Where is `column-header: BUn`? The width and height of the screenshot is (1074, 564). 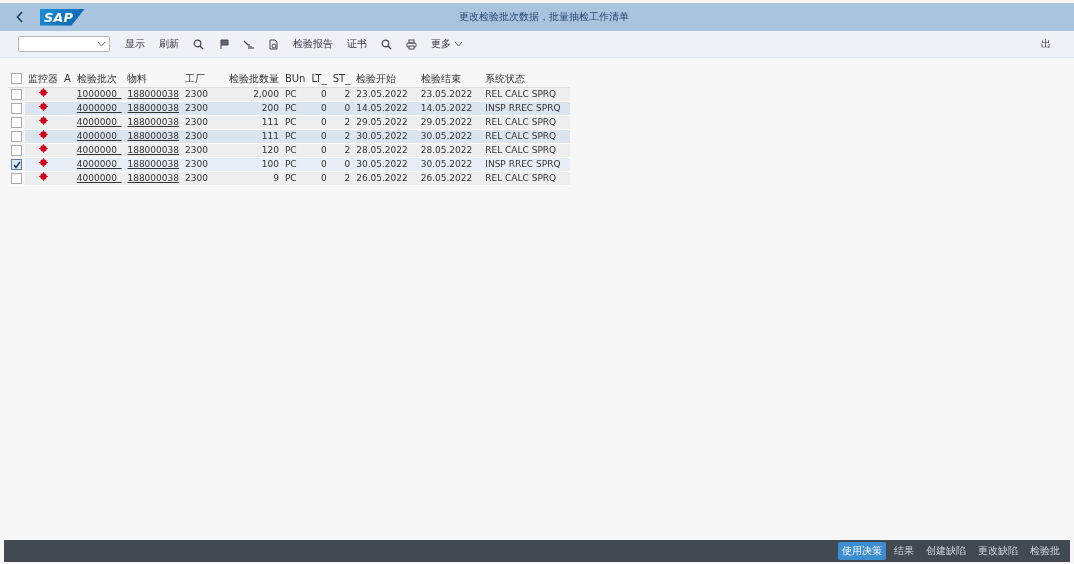
column-header: BUn is located at coordinates (295, 79).